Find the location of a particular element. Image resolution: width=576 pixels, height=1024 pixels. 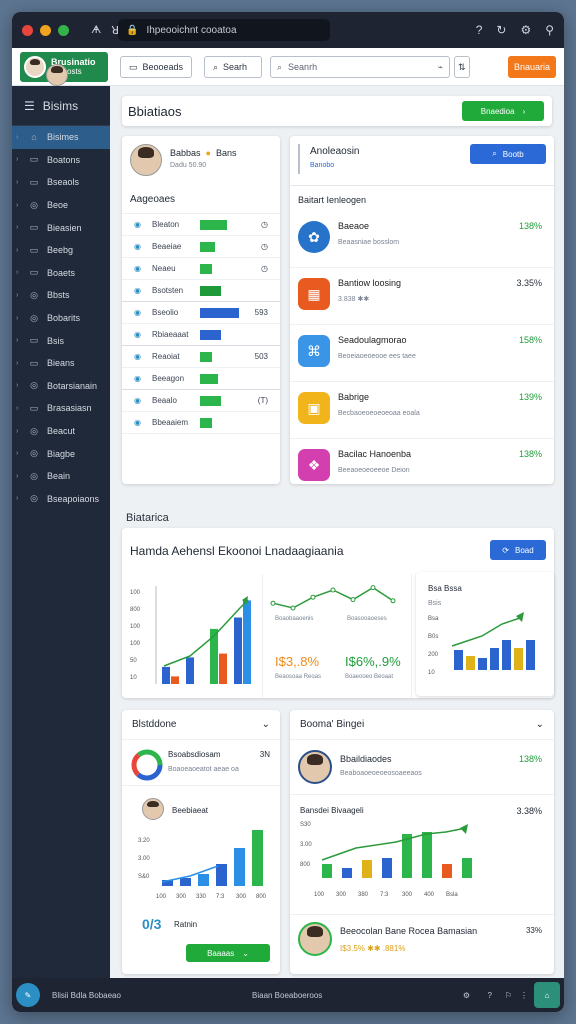

address-bar: 🔒 Ihpeooichnt cooatoa is located at coordinates (224, 30).